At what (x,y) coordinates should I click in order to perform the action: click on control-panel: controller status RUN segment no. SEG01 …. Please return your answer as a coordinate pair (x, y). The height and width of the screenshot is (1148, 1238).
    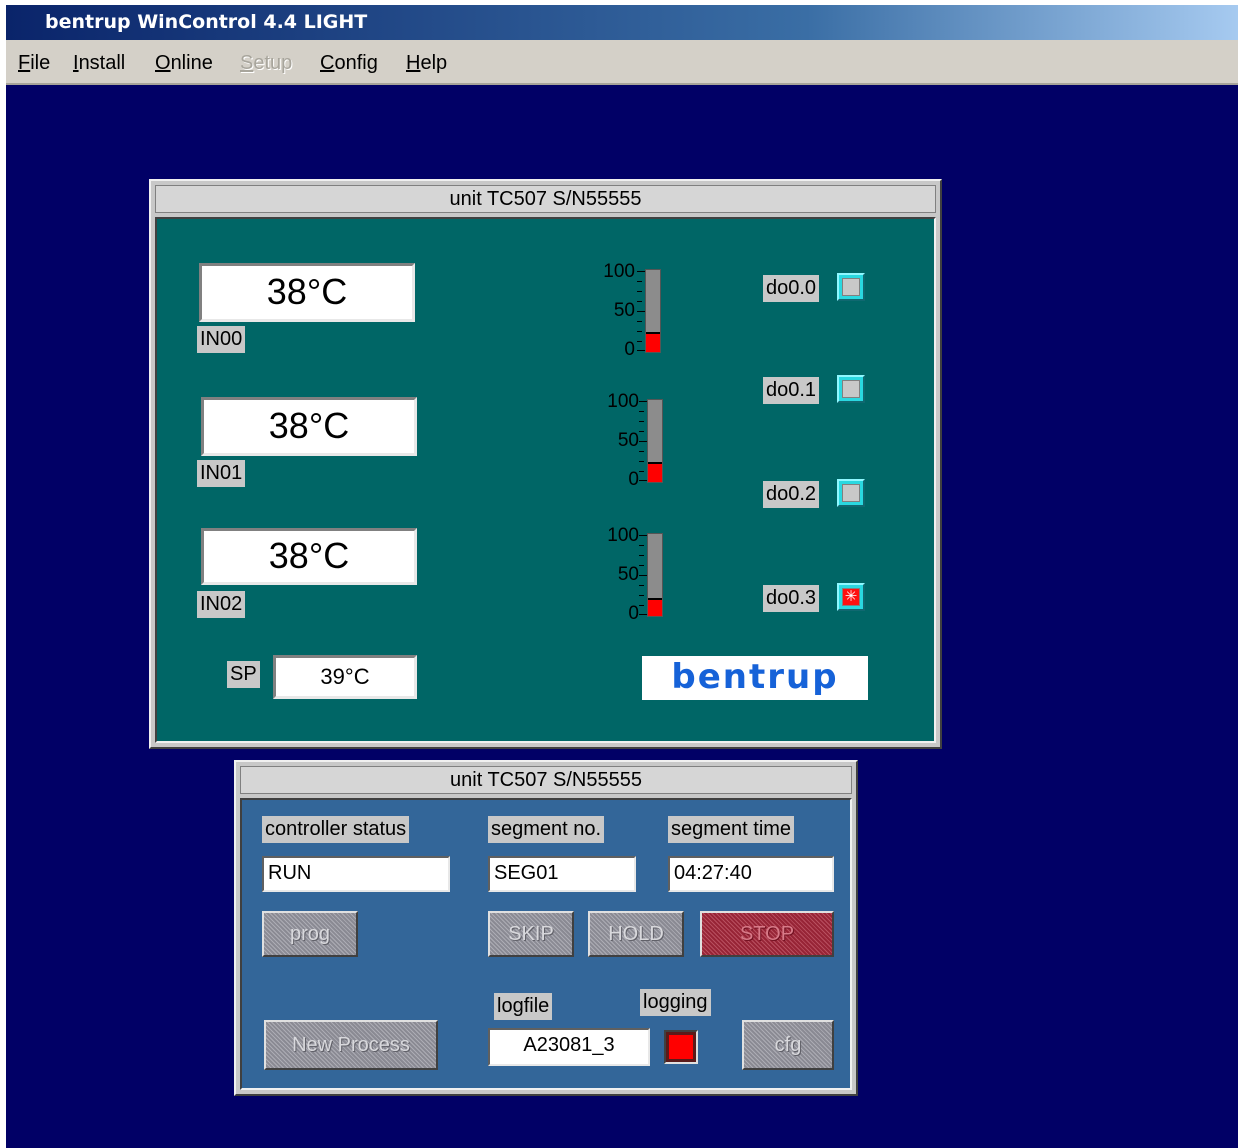
    Looking at the image, I should click on (546, 944).